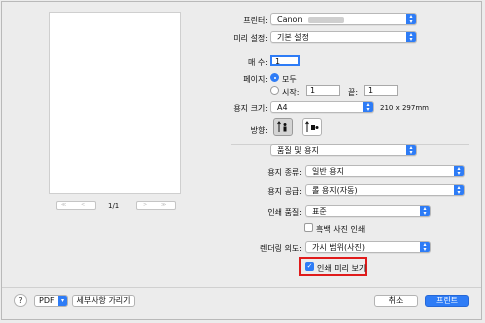  I want to click on chevron-down-icon: ▾, so click(62, 301).